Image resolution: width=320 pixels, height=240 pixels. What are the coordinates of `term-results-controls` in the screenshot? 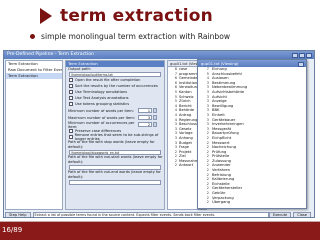 It's located at (302, 63).